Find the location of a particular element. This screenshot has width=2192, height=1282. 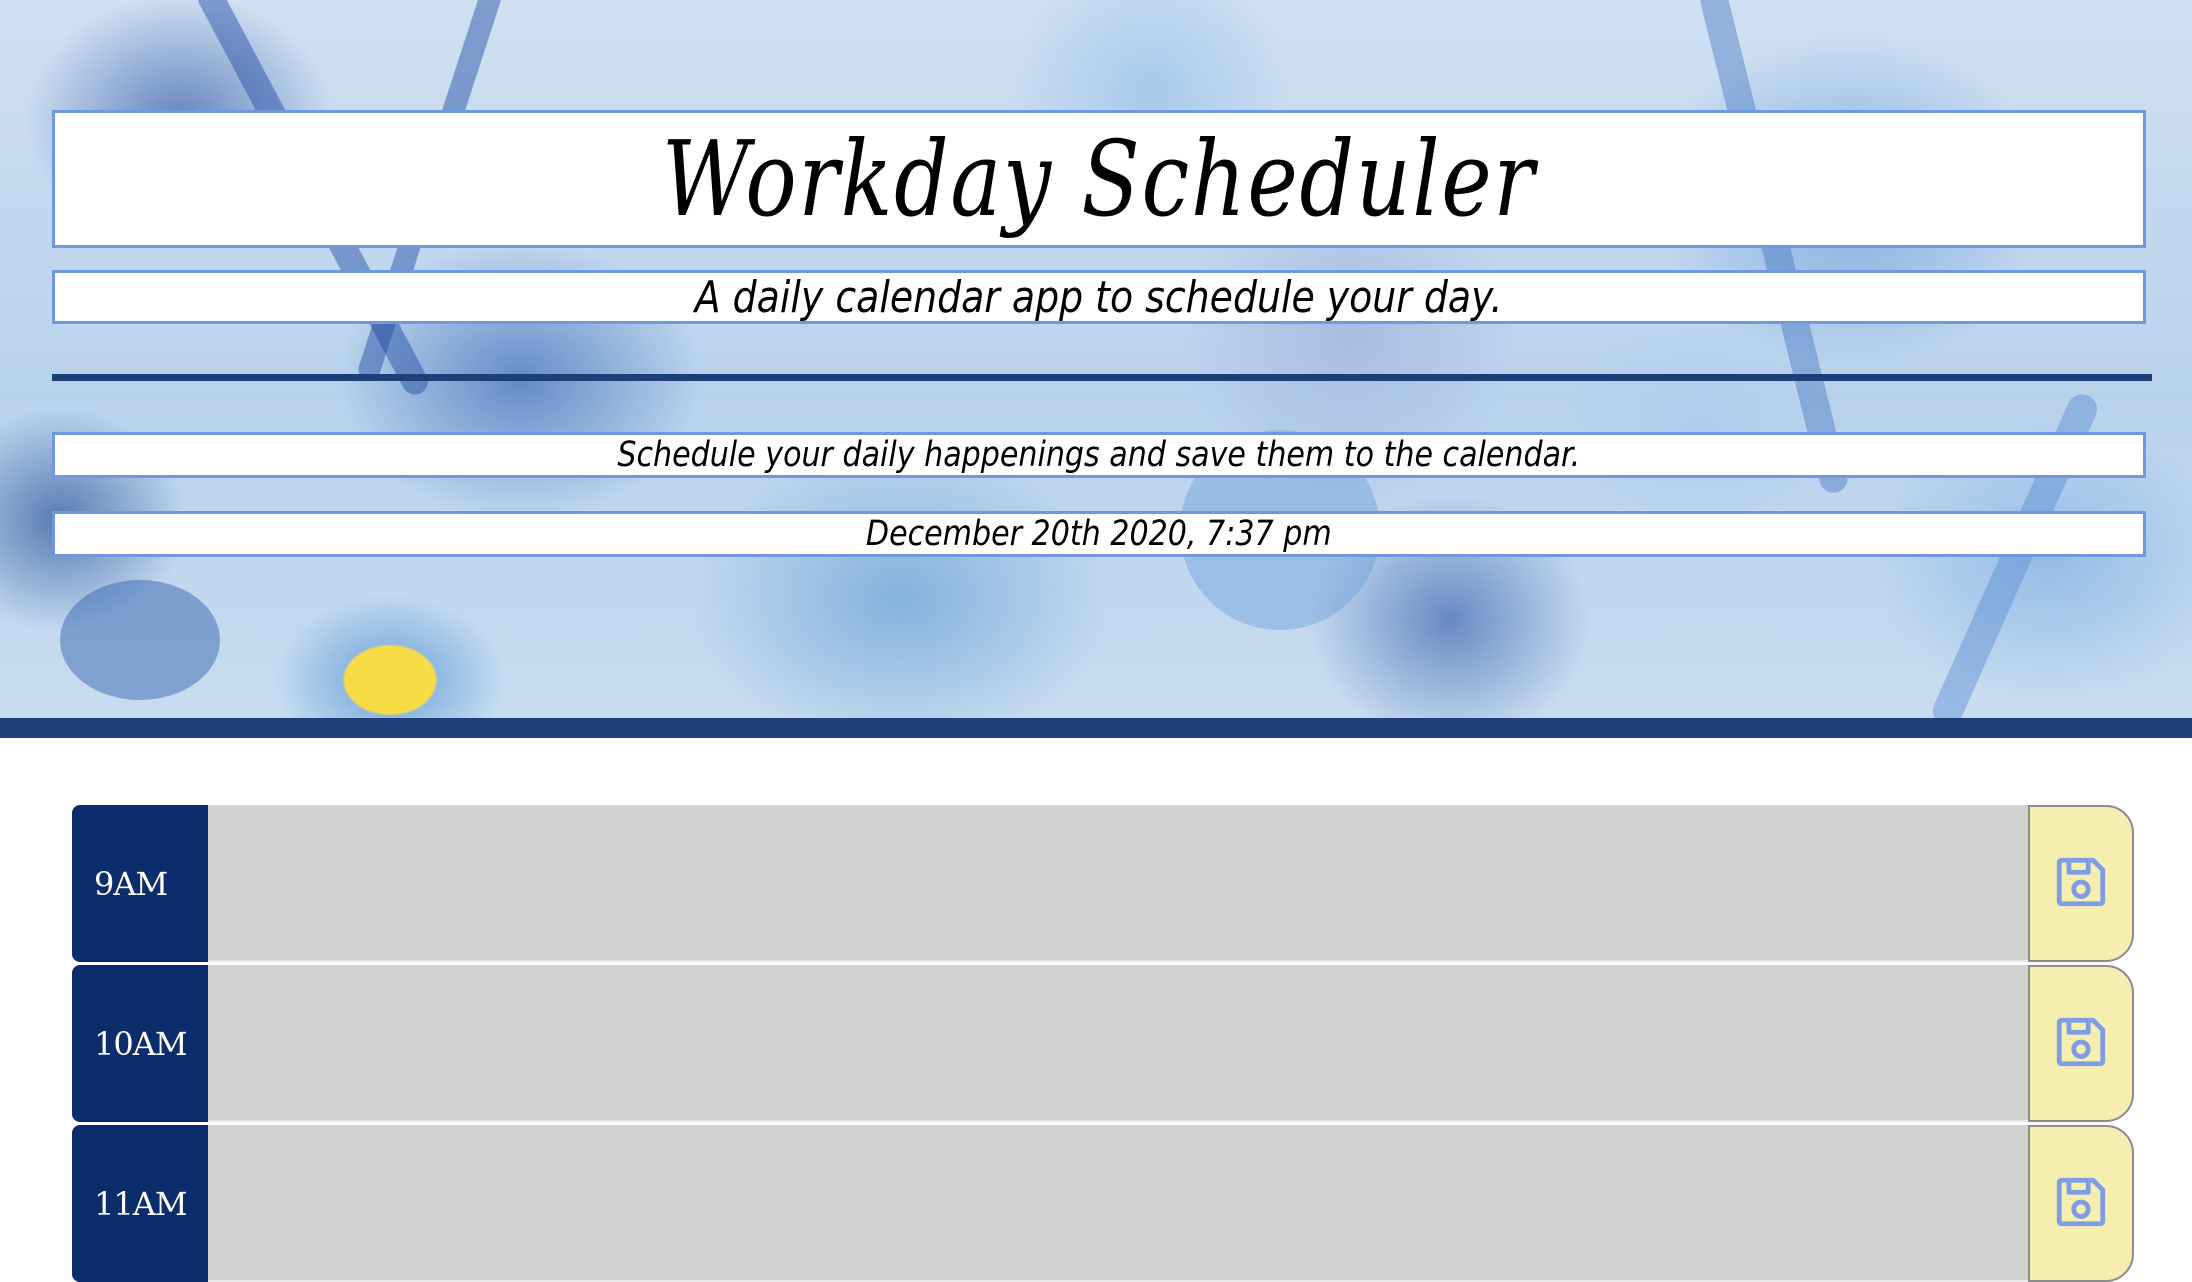

page-title: Workday Scheduler is located at coordinates (1099, 179).